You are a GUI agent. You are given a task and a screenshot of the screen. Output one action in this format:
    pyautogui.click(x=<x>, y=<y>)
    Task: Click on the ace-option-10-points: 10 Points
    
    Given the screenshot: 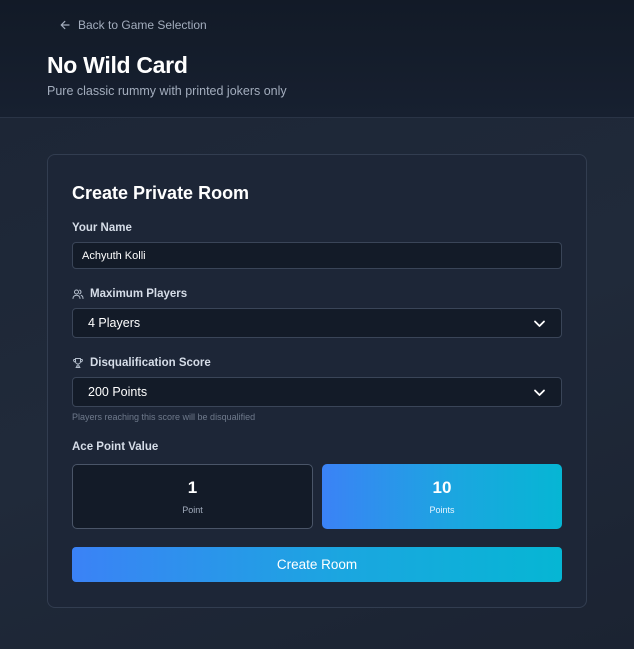 What is the action you would take?
    pyautogui.click(x=442, y=496)
    